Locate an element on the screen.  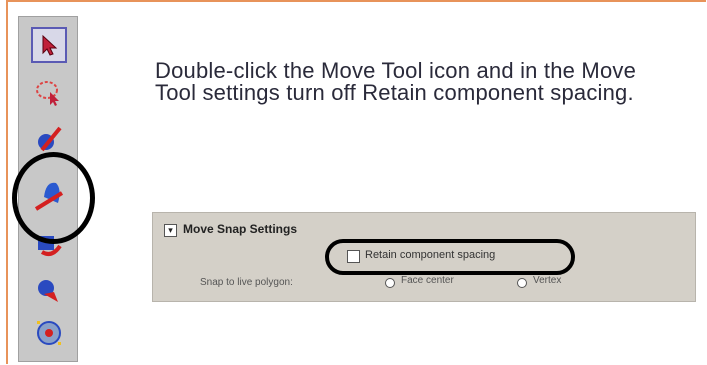
select-arrow-icon is located at coordinates (50, 45).